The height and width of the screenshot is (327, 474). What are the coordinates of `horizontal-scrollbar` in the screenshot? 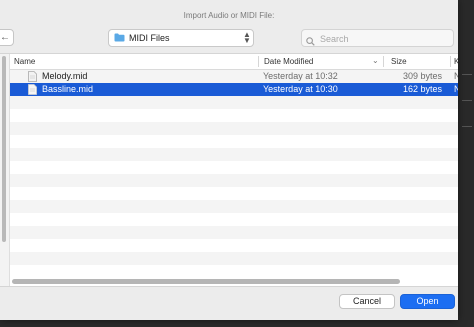 It's located at (234, 282).